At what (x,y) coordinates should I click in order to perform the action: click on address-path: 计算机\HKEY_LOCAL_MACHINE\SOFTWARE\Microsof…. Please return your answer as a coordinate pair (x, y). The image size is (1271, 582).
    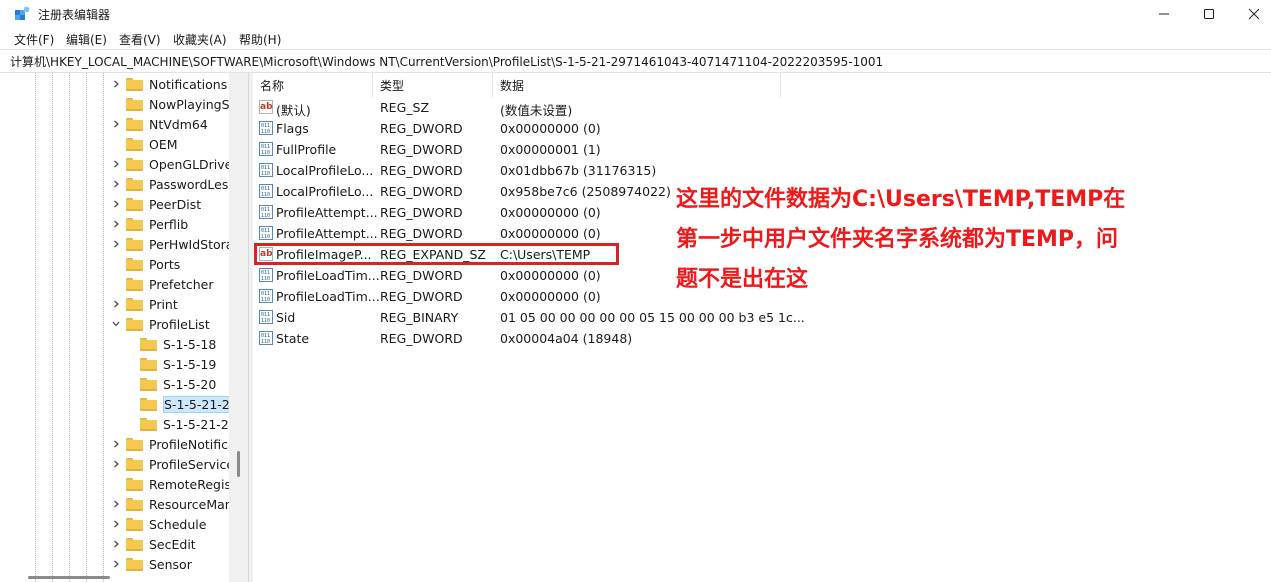
    Looking at the image, I should click on (446, 61).